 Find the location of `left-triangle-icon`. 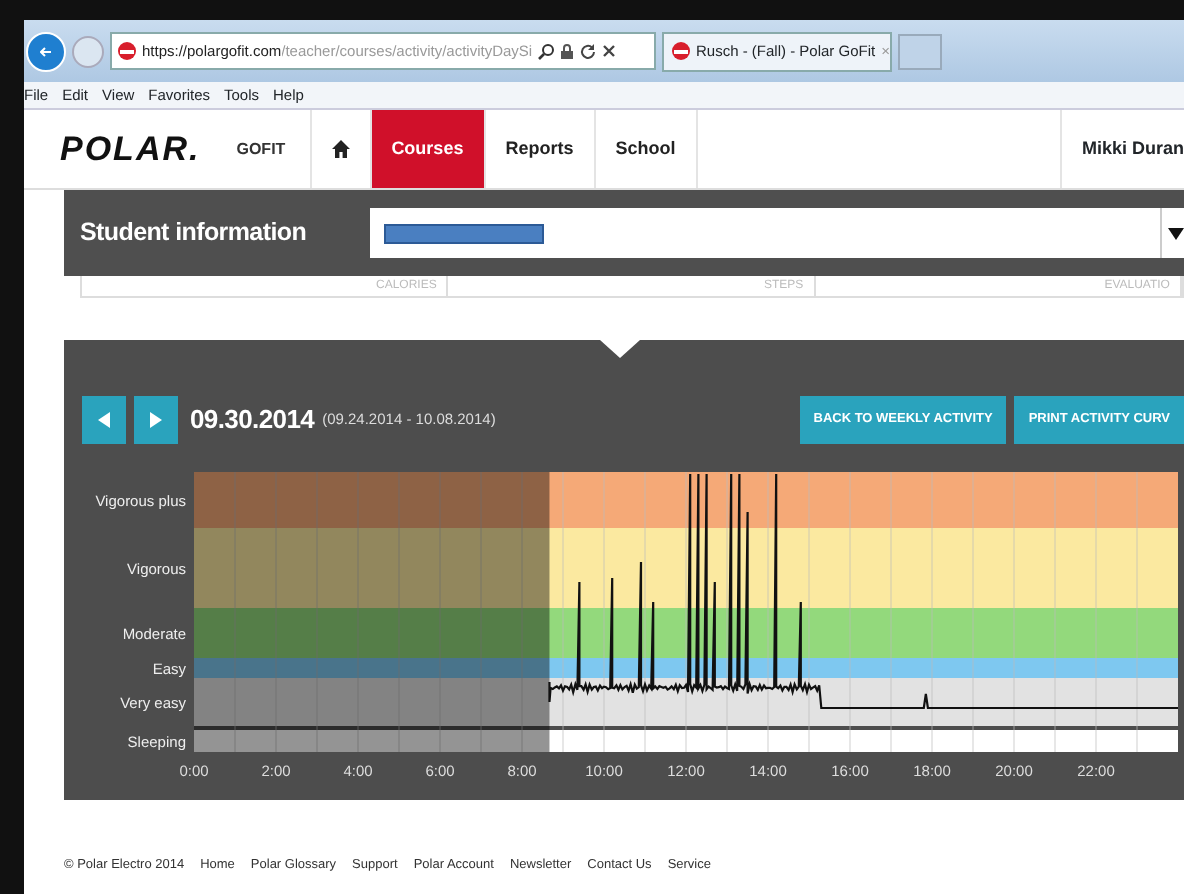

left-triangle-icon is located at coordinates (104, 420).